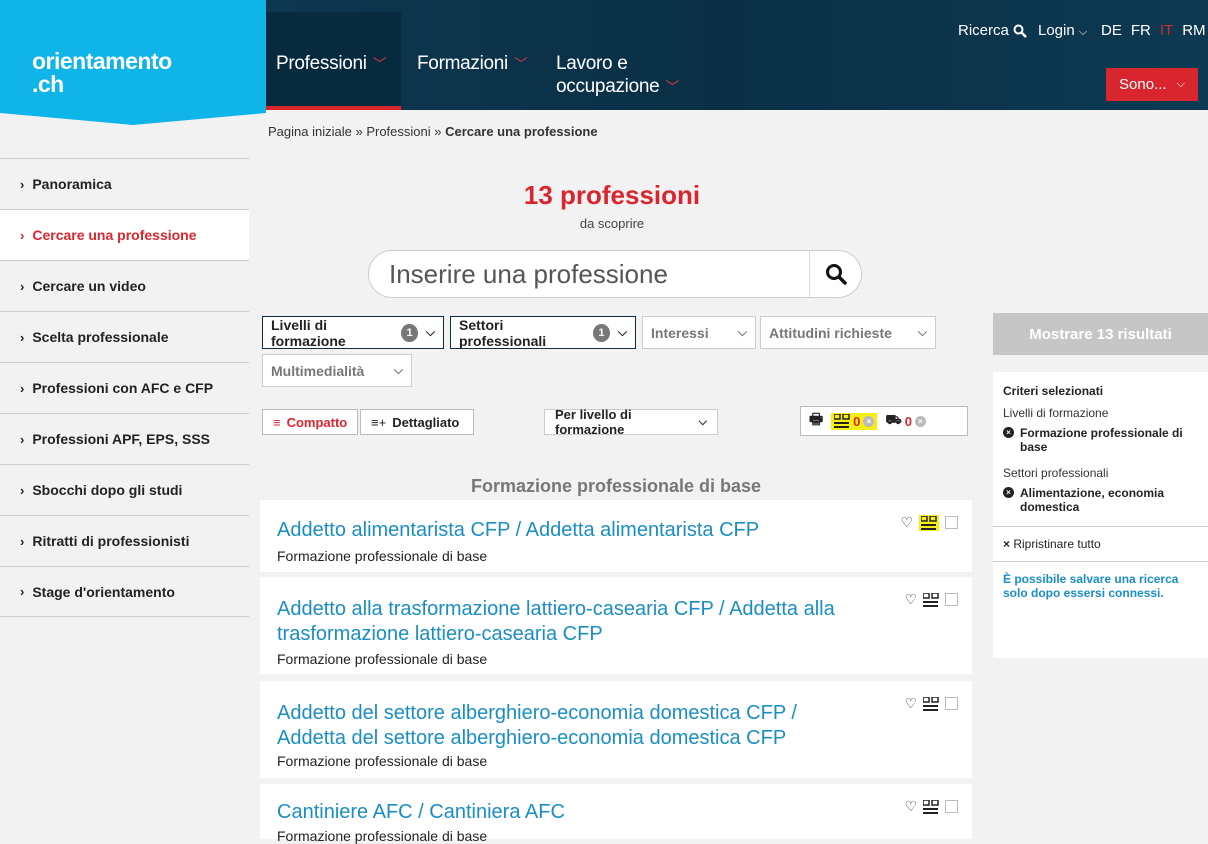 The width and height of the screenshot is (1208, 844). Describe the element at coordinates (124, 540) in the screenshot. I see `sidebar-item-ritratti: › Ritratti di professionisti` at that location.